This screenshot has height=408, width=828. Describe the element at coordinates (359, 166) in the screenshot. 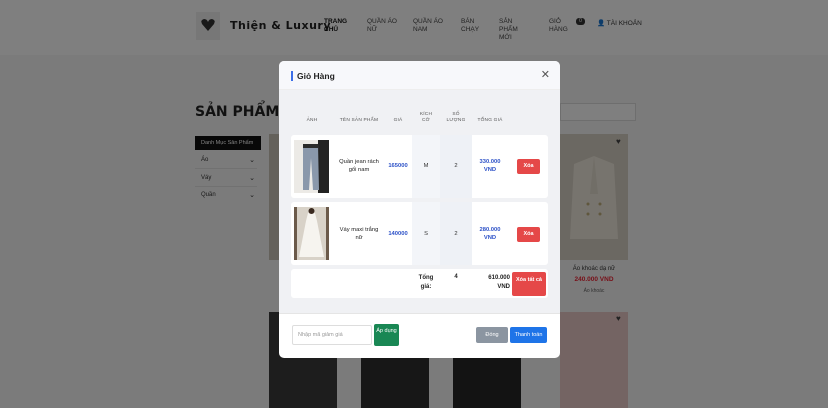

I see `product-name: Quần jean rách gối nam` at that location.